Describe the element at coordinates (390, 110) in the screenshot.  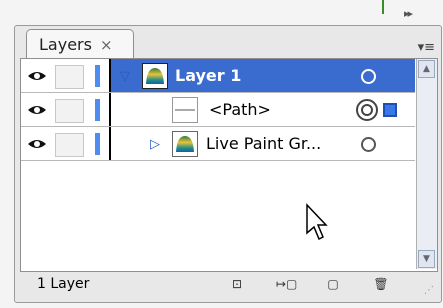
I see `selection-square-icon` at that location.